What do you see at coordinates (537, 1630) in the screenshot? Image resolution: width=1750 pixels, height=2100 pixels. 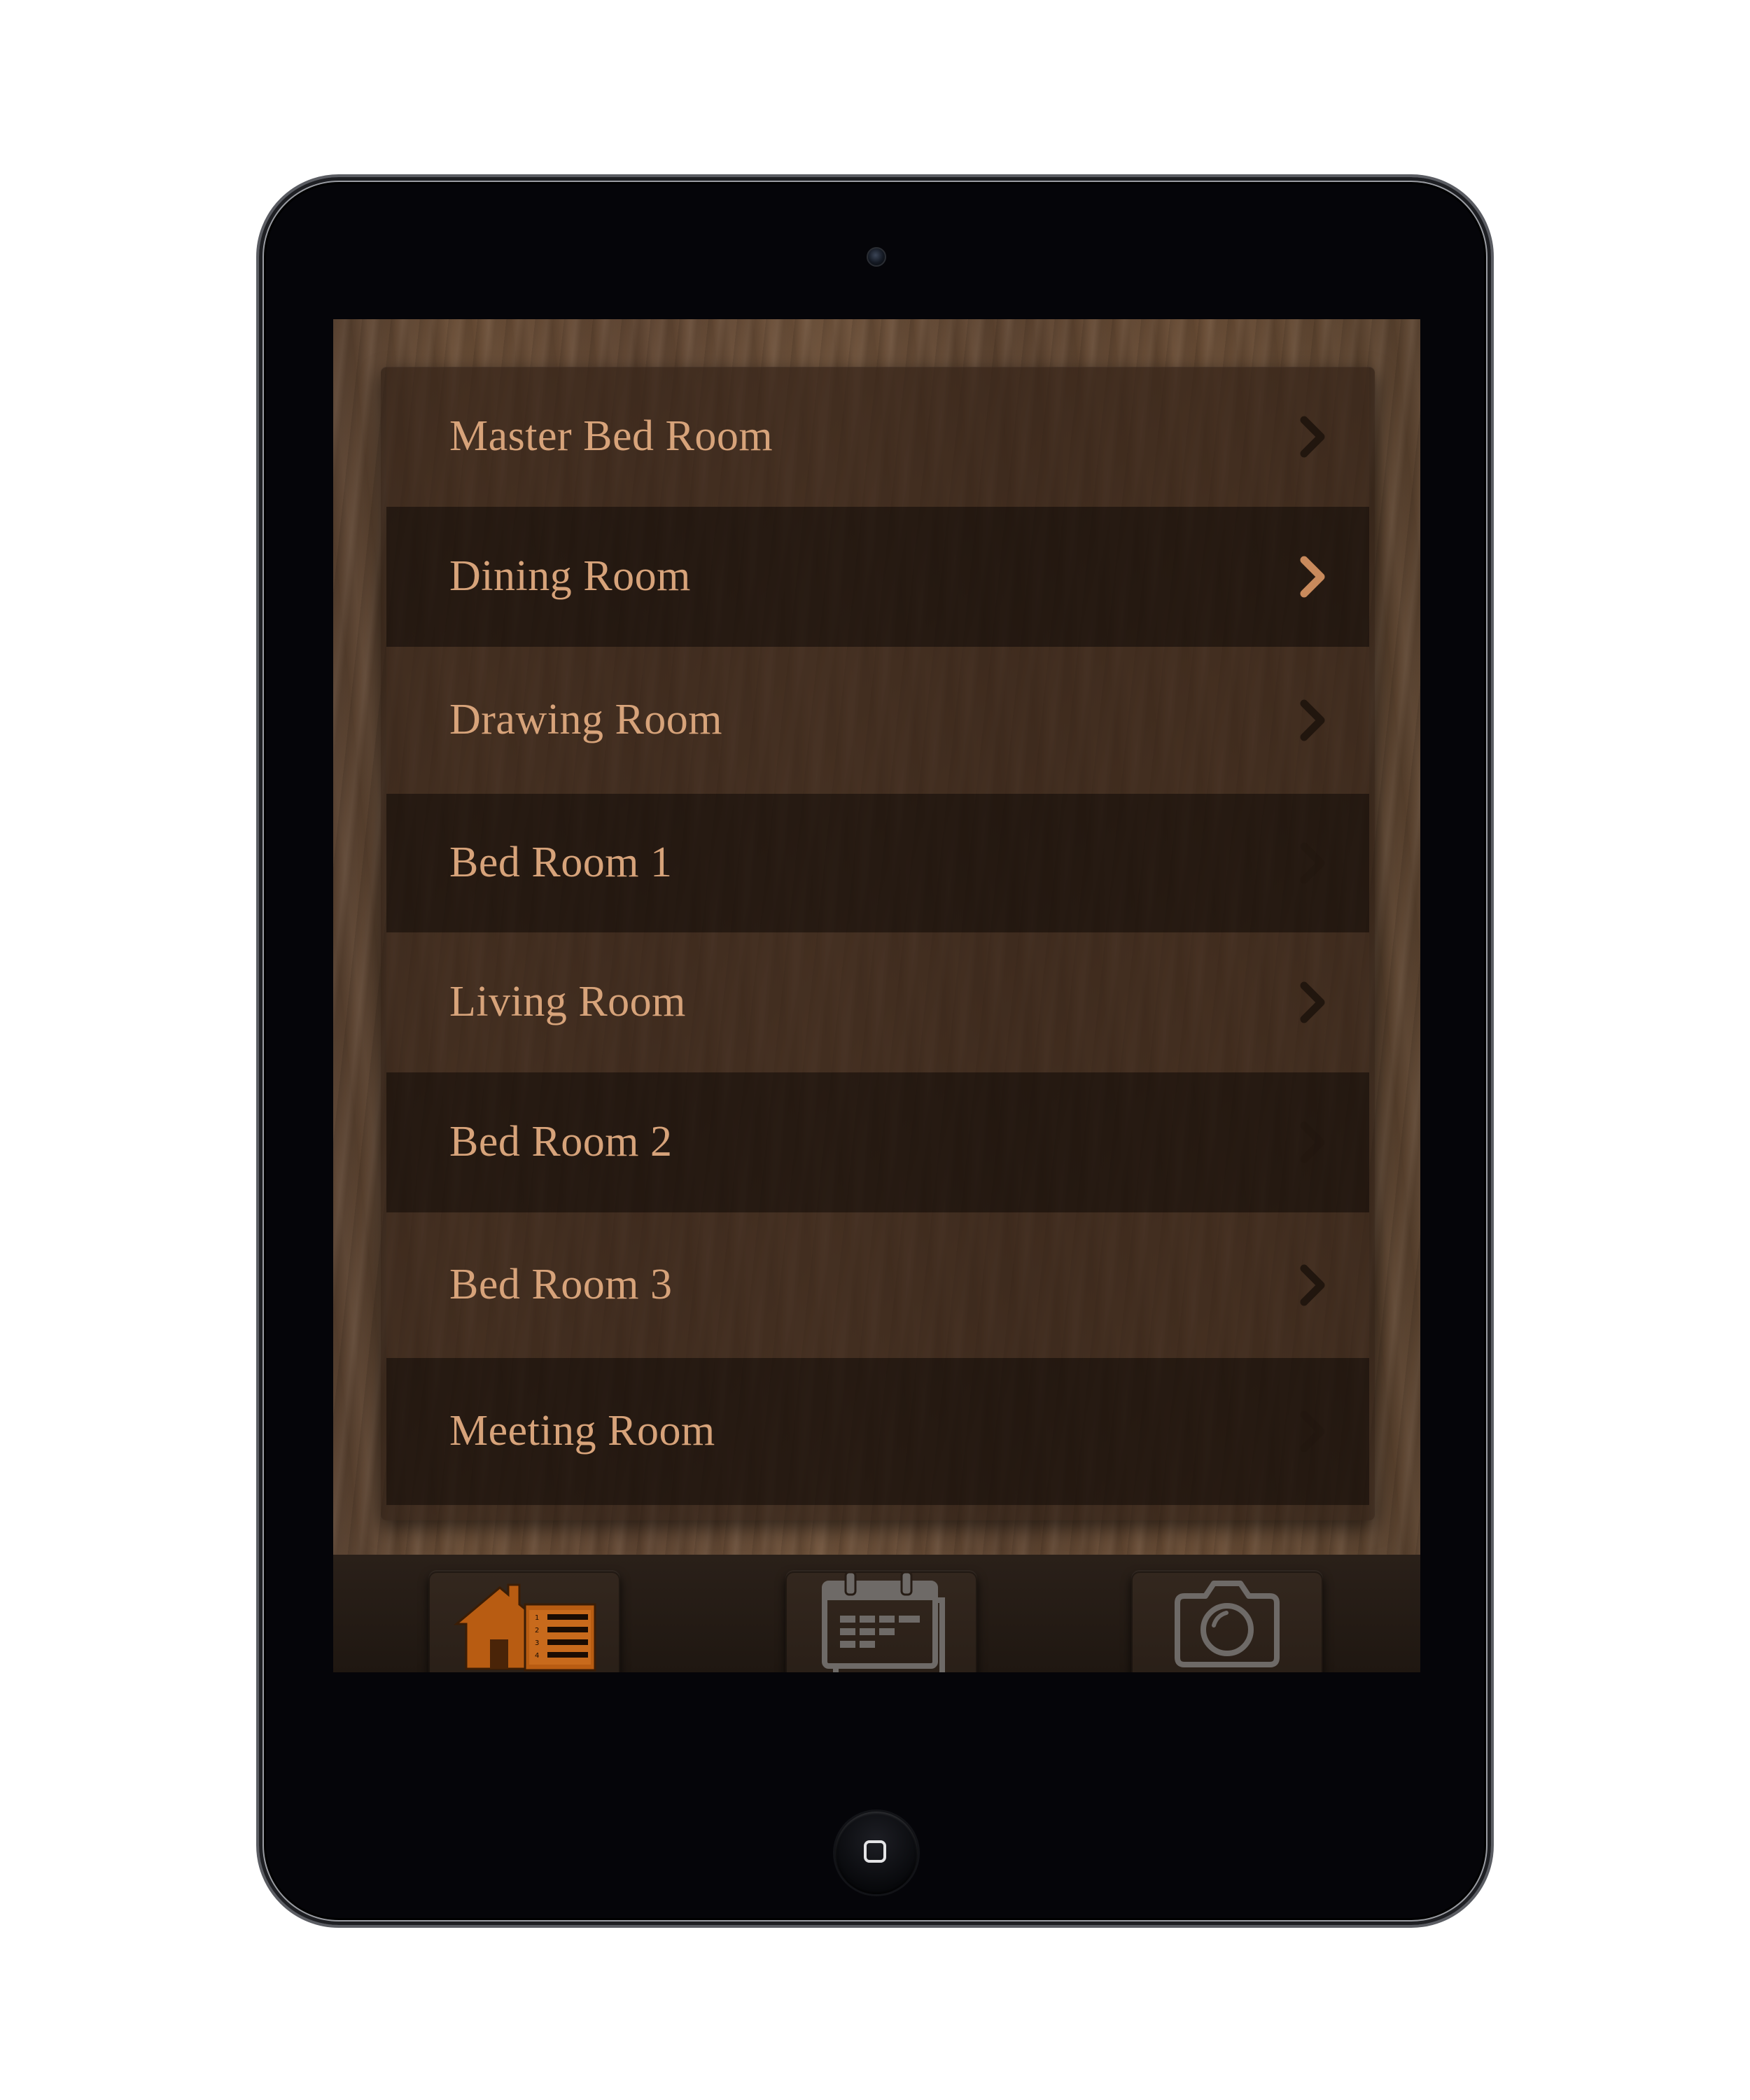 I see `svg-text: 2` at bounding box center [537, 1630].